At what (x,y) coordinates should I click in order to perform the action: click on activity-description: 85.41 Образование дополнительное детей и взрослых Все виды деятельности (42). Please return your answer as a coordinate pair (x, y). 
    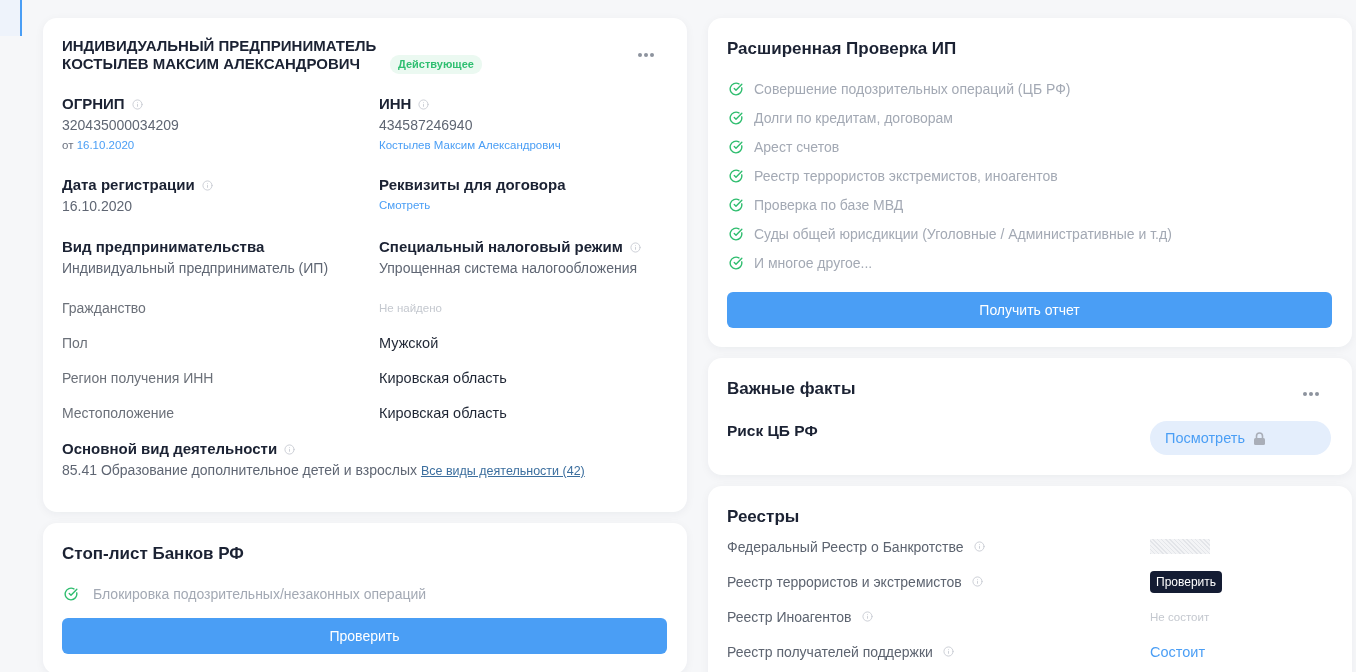
    Looking at the image, I should click on (324, 470).